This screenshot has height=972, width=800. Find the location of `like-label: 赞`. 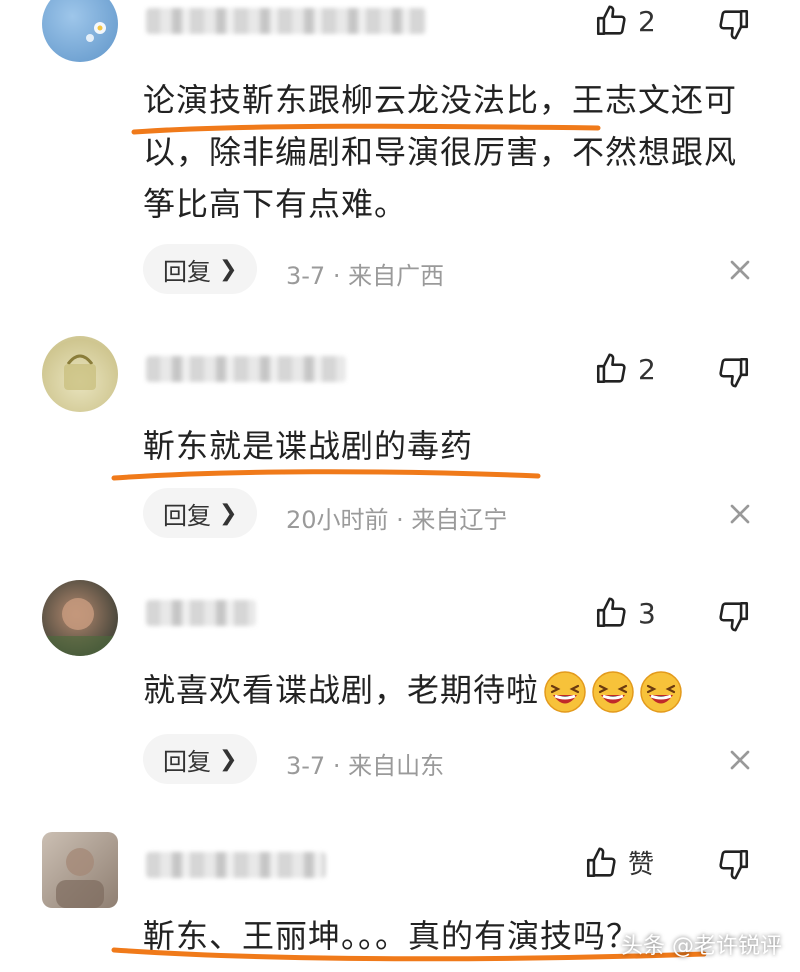

like-label: 赞 is located at coordinates (641, 865).